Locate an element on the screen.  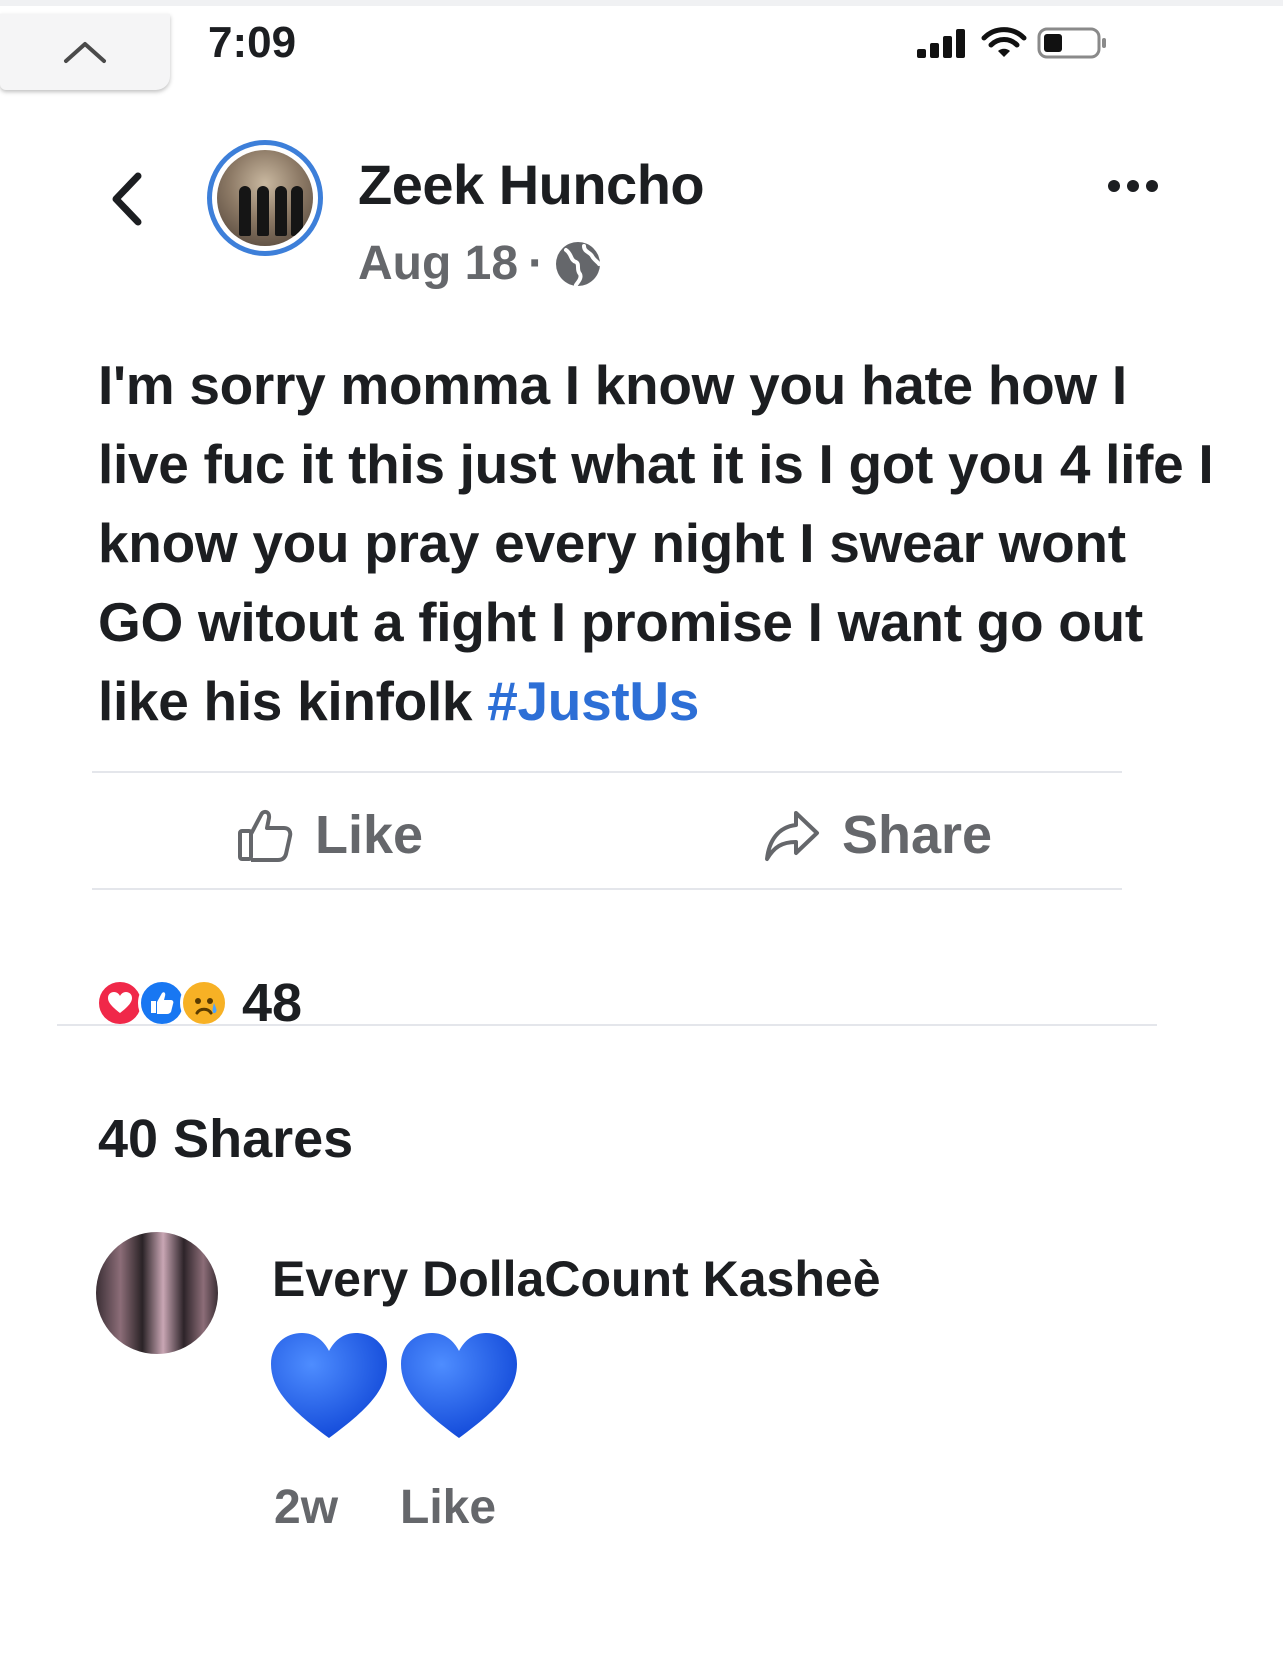
collapse-tab is located at coordinates (85, 52).